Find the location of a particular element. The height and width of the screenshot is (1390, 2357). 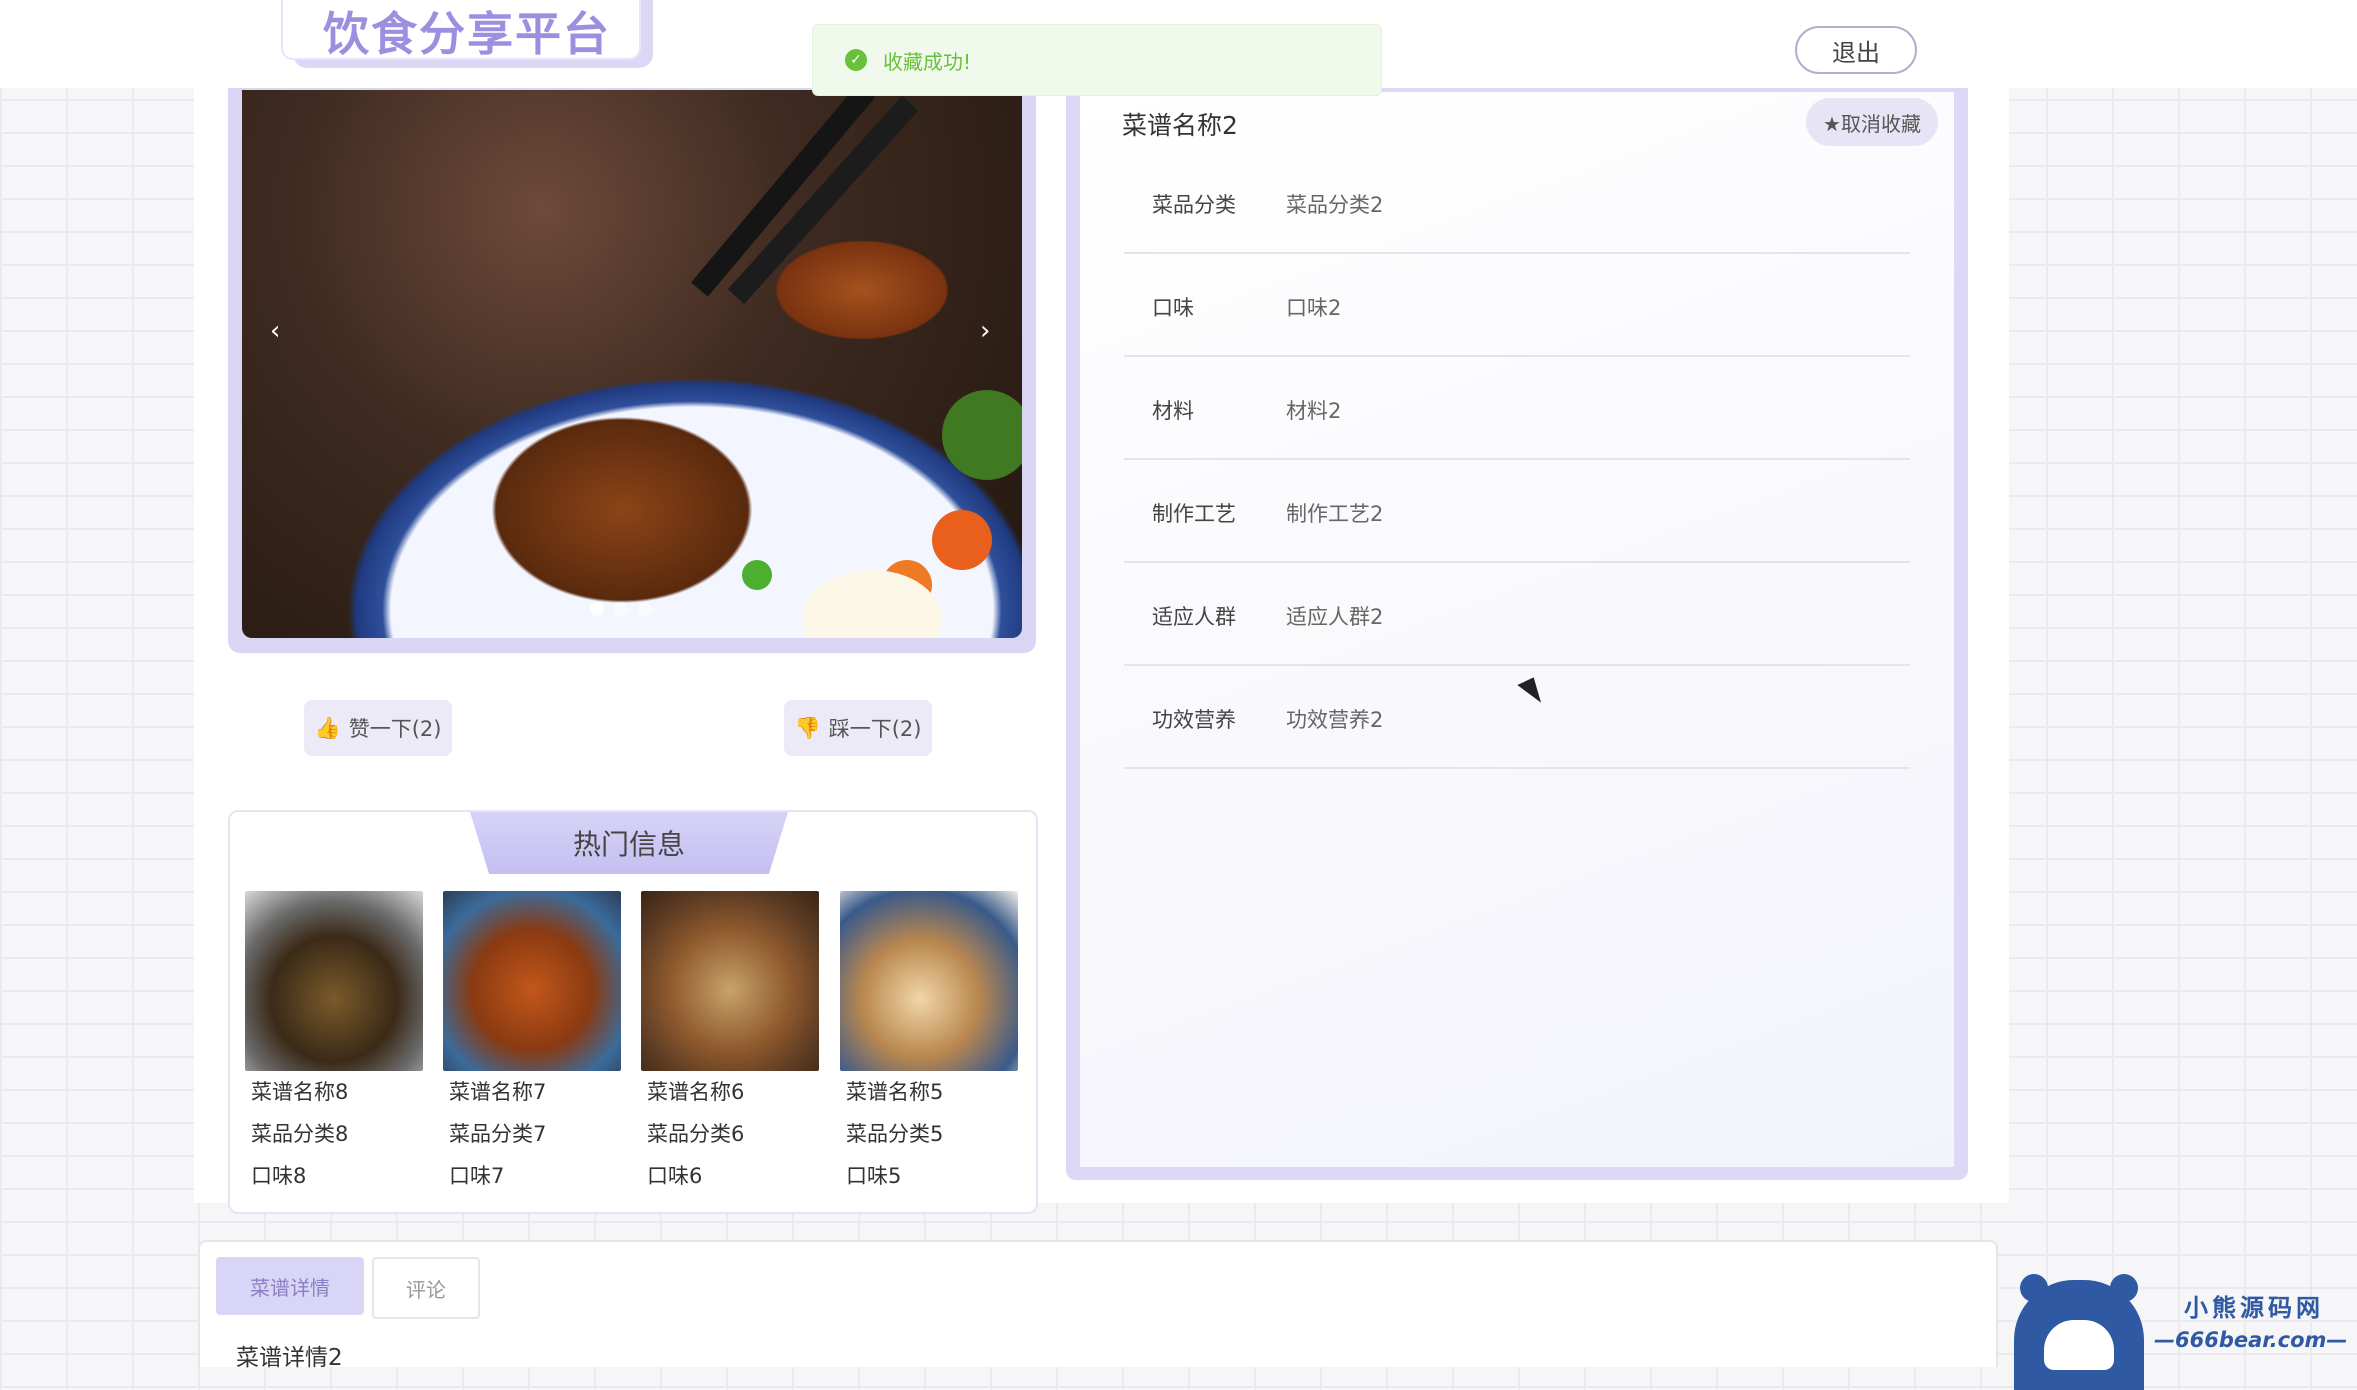

field-value: 适应人群2 is located at coordinates (1335, 617).